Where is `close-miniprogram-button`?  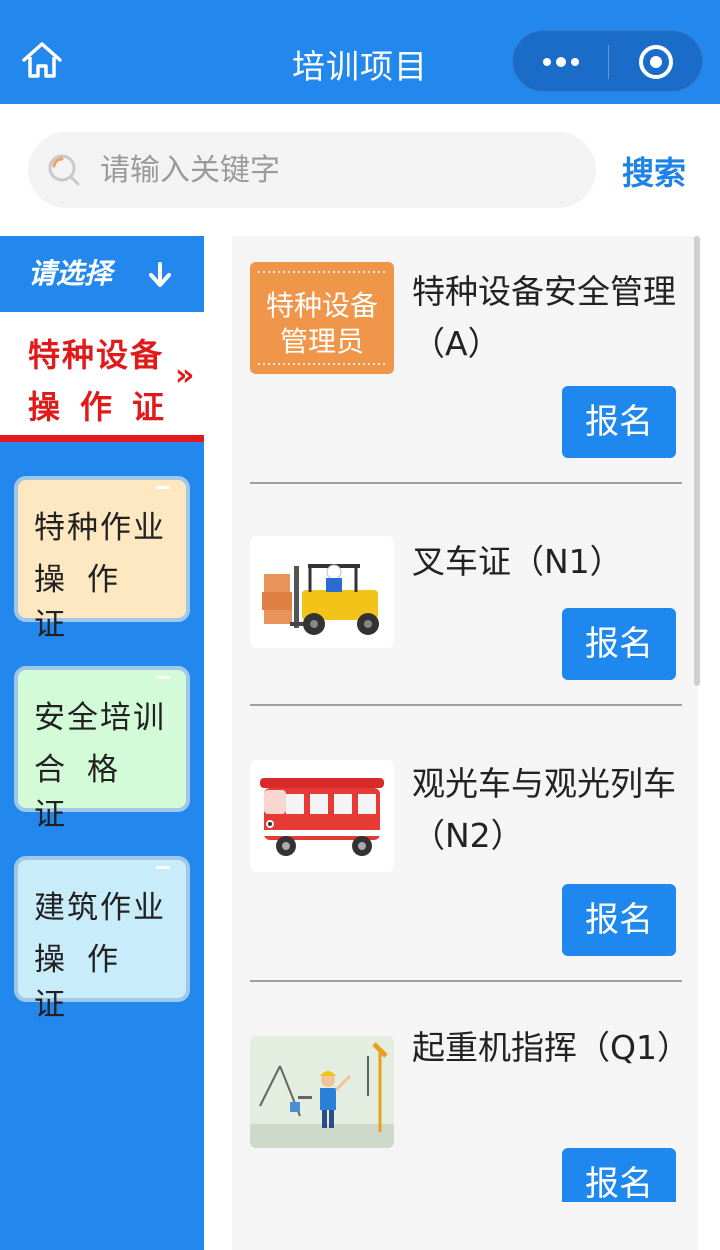 close-miniprogram-button is located at coordinates (656, 62).